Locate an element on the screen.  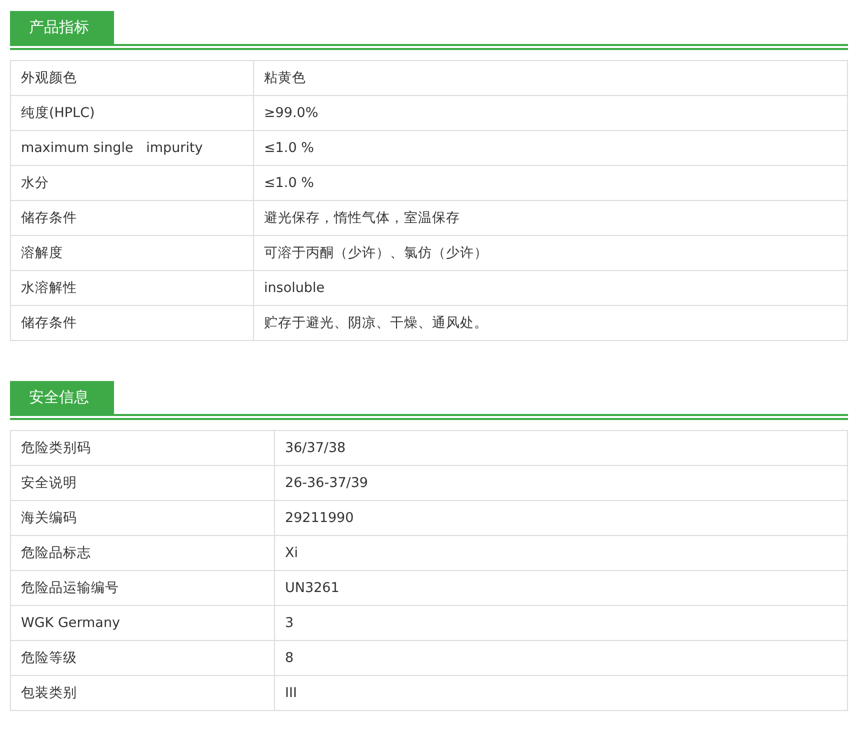
table-cell: WGK Germany is located at coordinates (142, 623).